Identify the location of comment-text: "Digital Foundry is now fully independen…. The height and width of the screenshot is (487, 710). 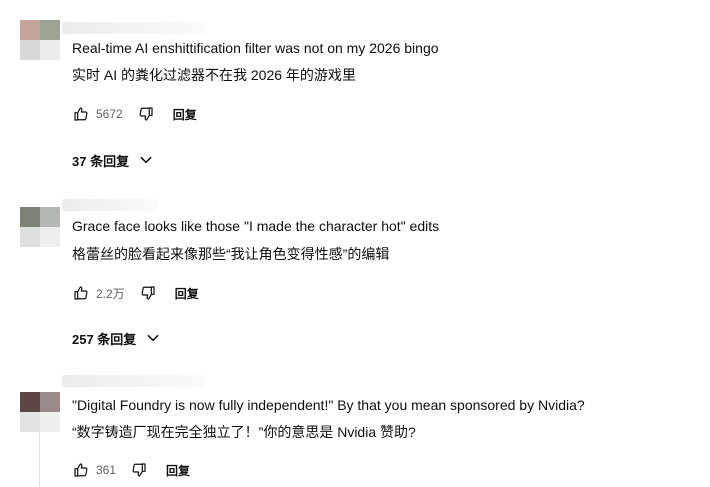
(328, 405).